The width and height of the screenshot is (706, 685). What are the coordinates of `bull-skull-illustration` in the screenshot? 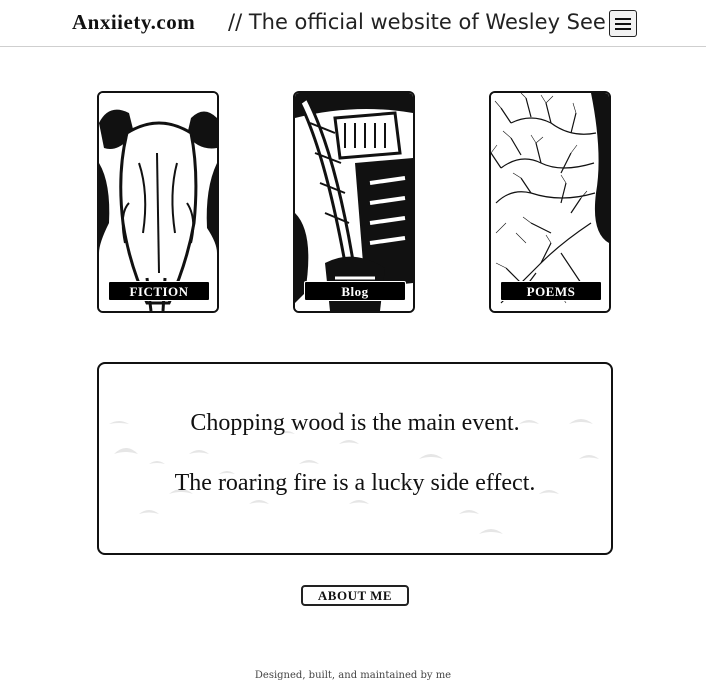 It's located at (158, 202).